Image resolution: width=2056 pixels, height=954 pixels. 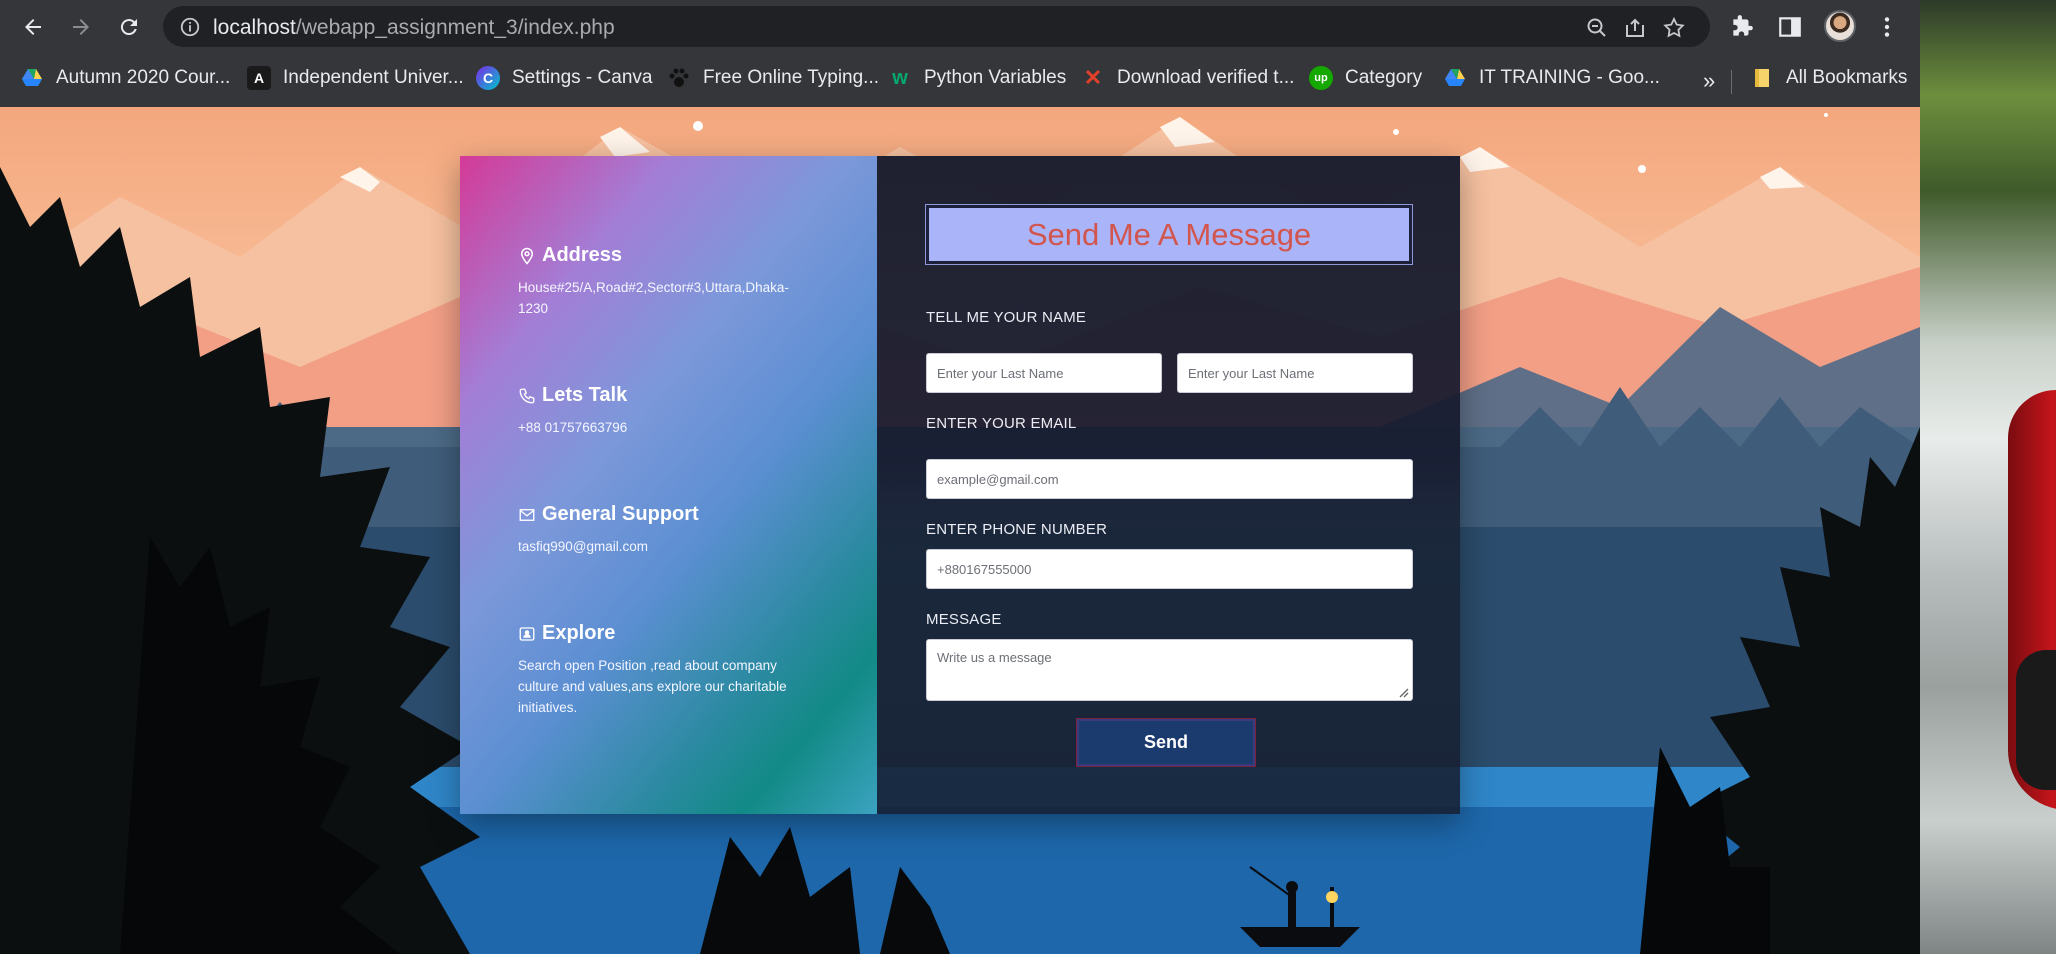 What do you see at coordinates (573, 427) in the screenshot?
I see `phone-text: +88 01757663796` at bounding box center [573, 427].